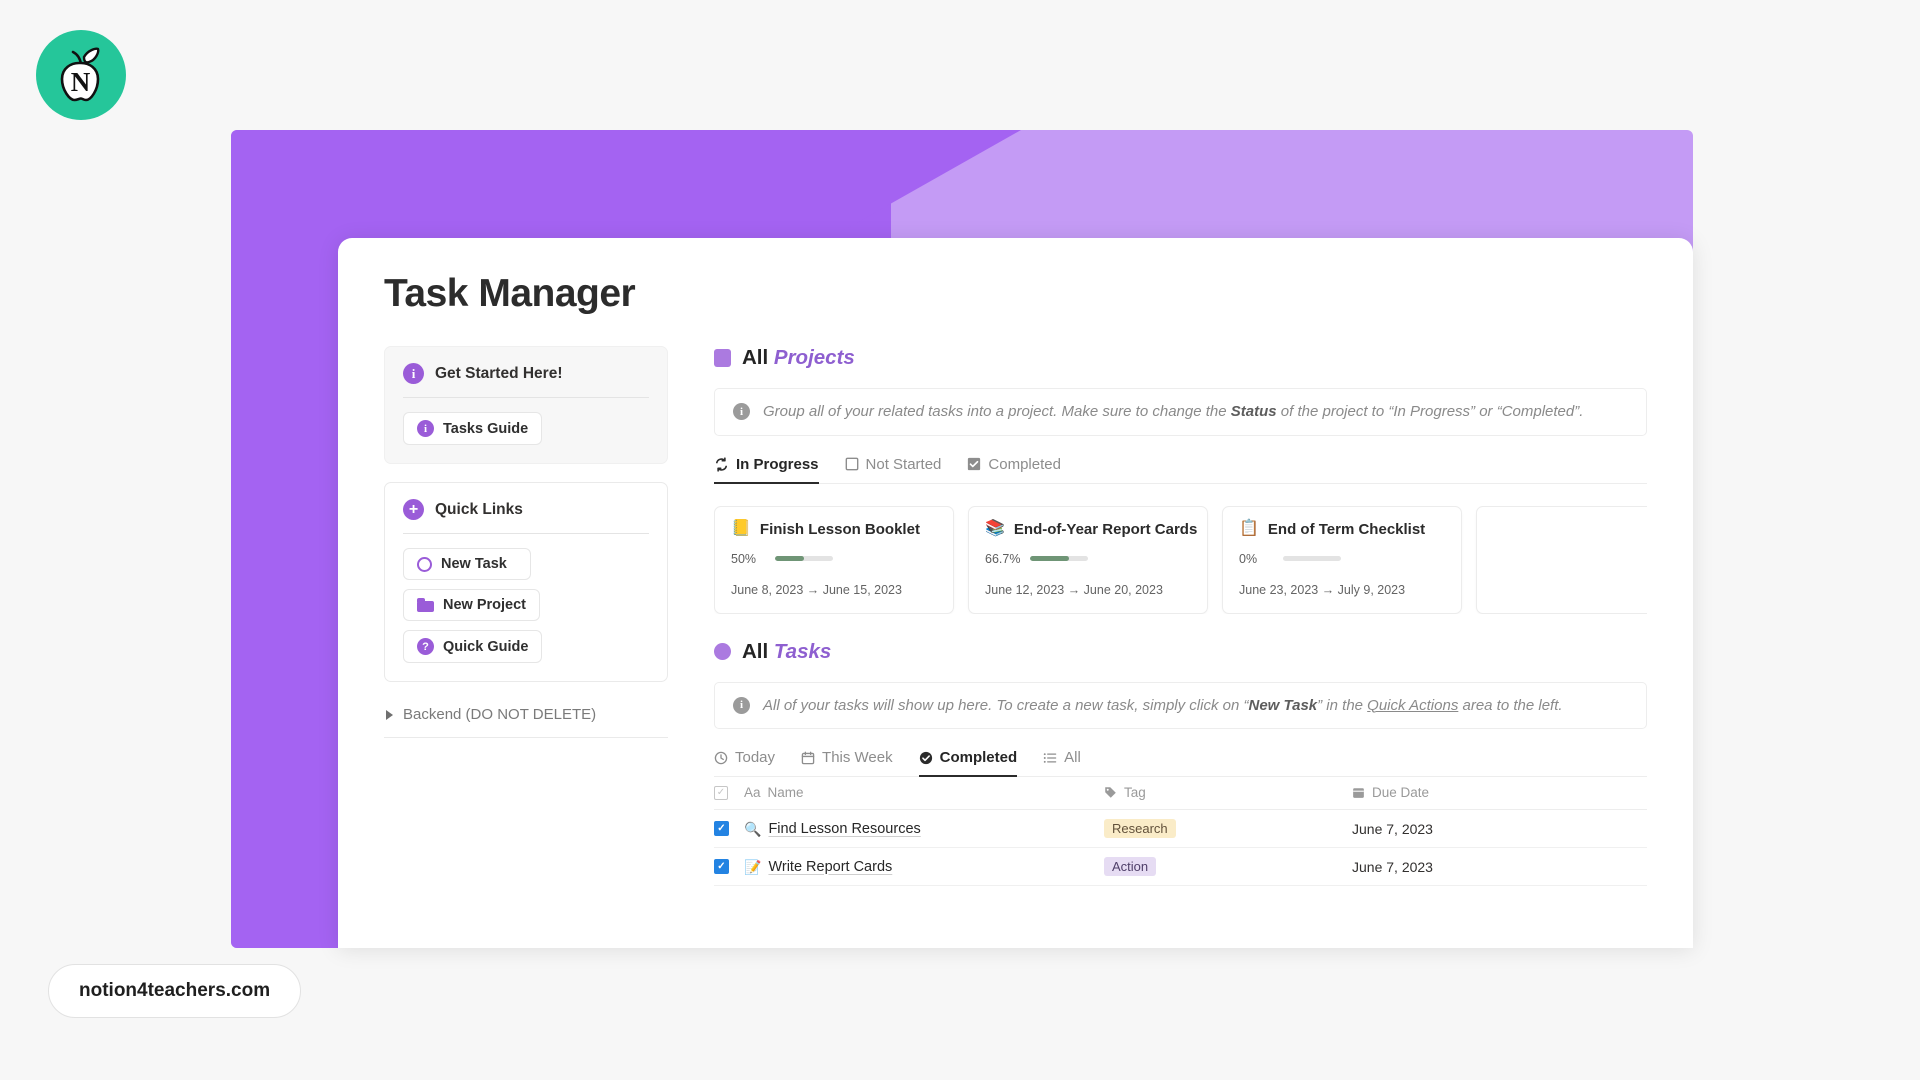  I want to click on project-dates: June 8, 2023 → June 15, 2023, so click(816, 589).